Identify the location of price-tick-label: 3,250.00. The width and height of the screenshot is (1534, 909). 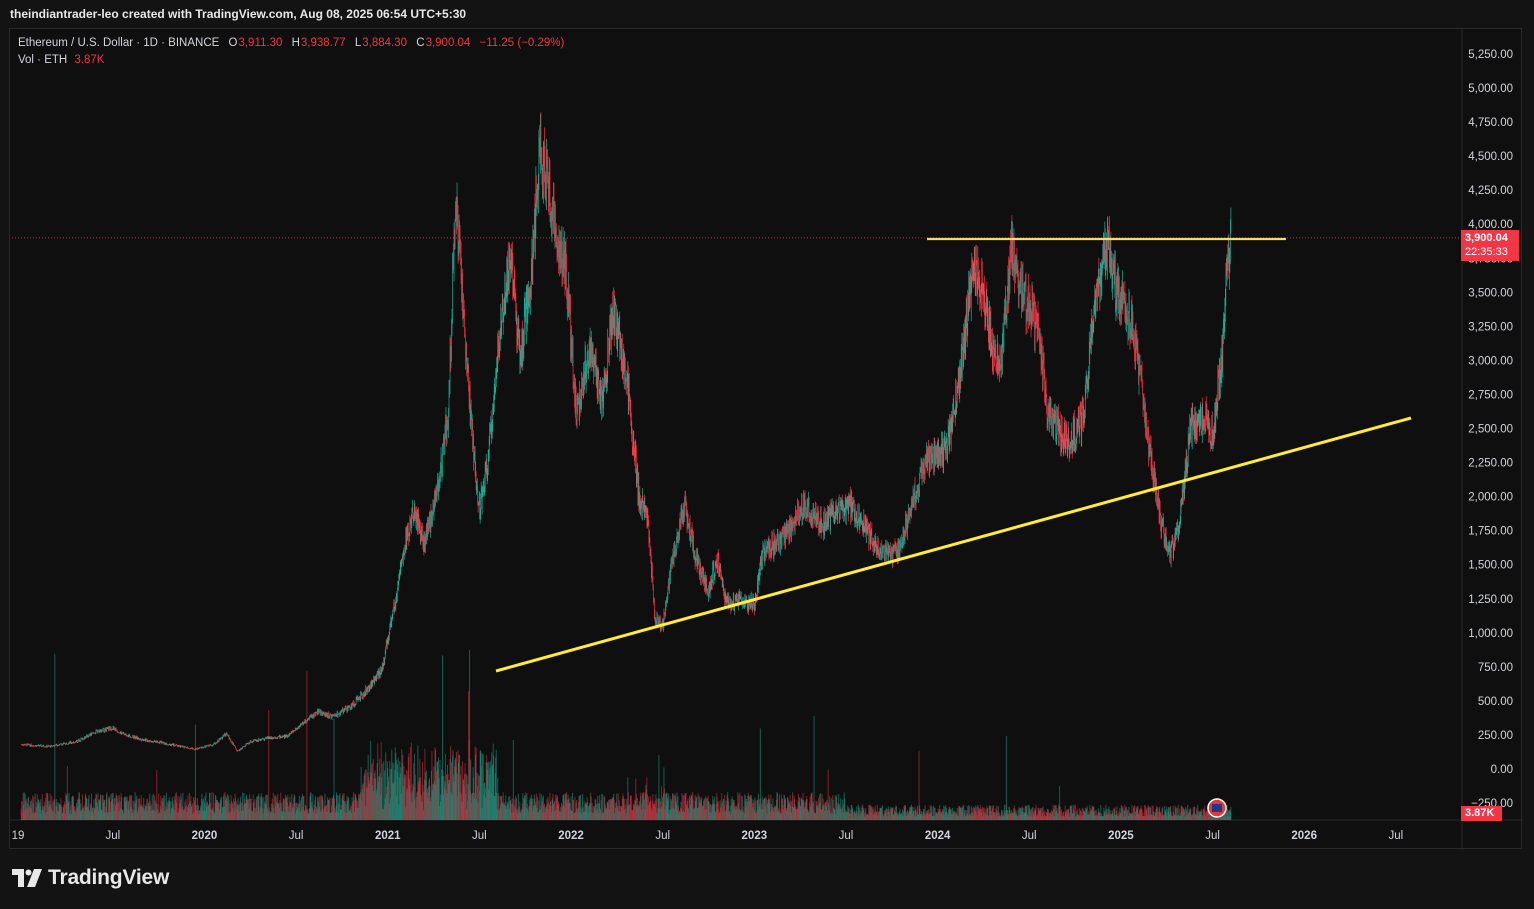
(1490, 327).